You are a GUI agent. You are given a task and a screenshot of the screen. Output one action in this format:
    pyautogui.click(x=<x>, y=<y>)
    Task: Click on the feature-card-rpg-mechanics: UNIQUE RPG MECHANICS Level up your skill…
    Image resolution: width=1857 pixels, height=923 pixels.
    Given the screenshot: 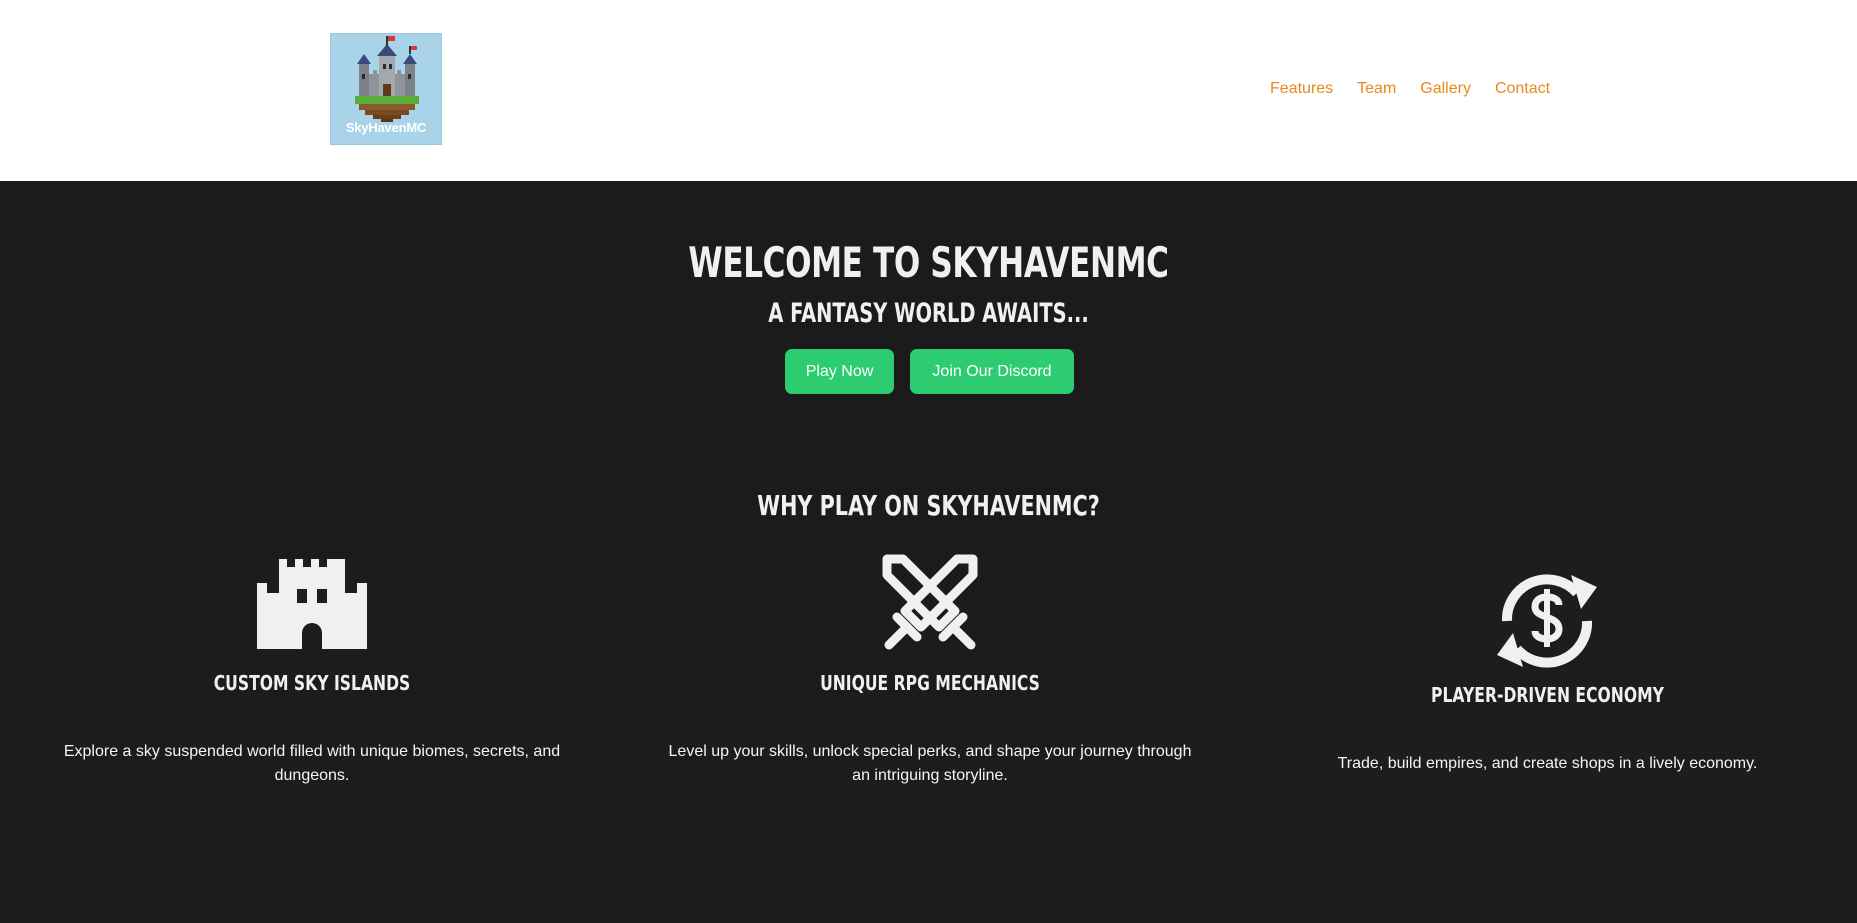 What is the action you would take?
    pyautogui.click(x=930, y=716)
    